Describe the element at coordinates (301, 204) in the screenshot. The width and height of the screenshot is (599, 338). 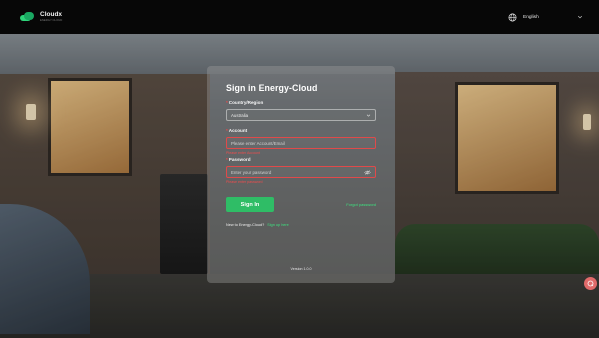
I see `login-actions: Sign In Forgot password` at that location.